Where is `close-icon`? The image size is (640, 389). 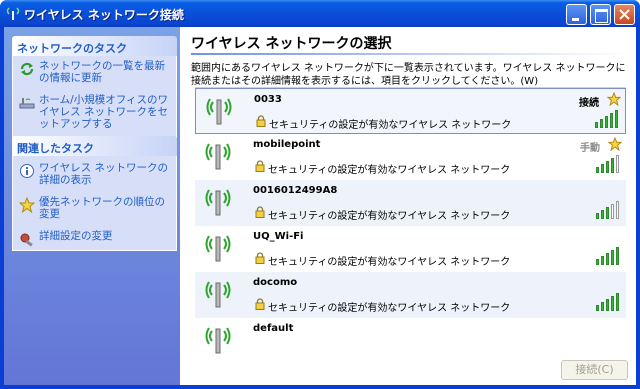 close-icon is located at coordinates (624, 14).